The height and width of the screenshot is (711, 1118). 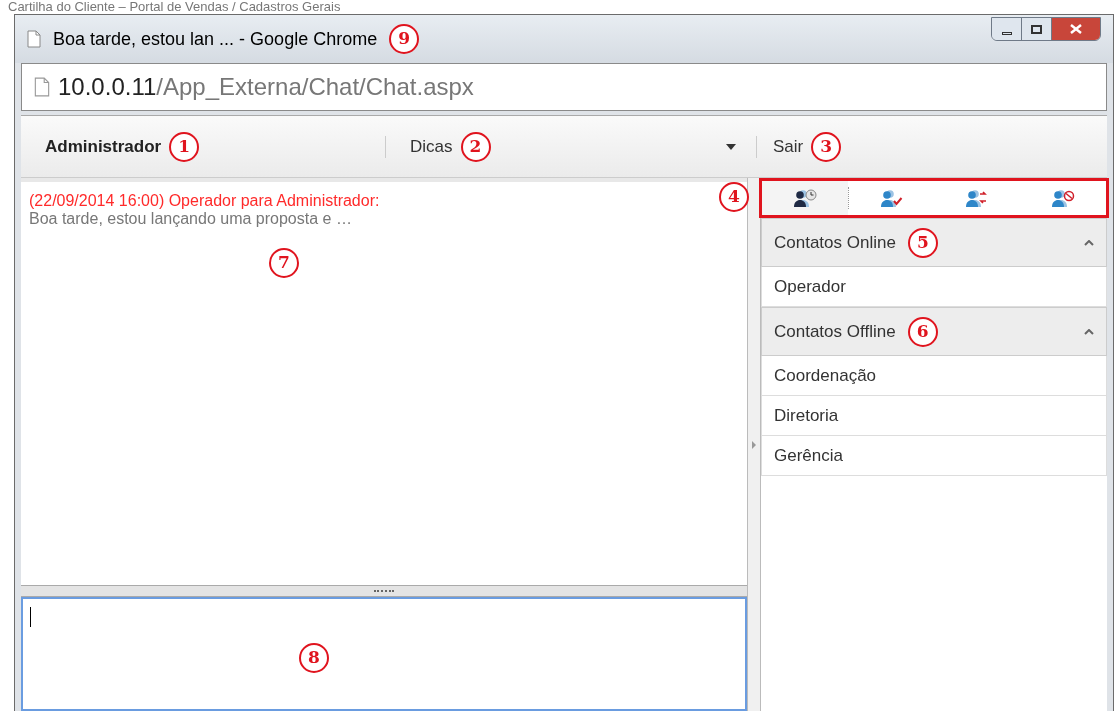 I want to click on callout-number: 6, so click(x=922, y=331).